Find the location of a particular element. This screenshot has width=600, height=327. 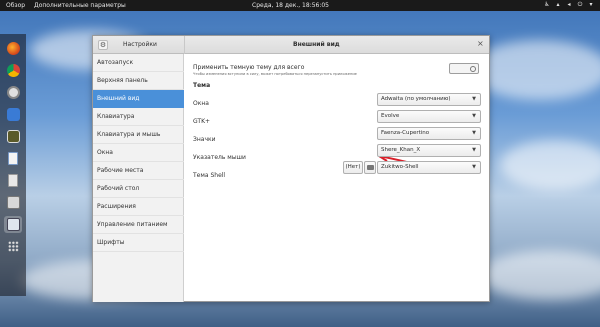

global-dark-theme-switch is located at coordinates (464, 68).